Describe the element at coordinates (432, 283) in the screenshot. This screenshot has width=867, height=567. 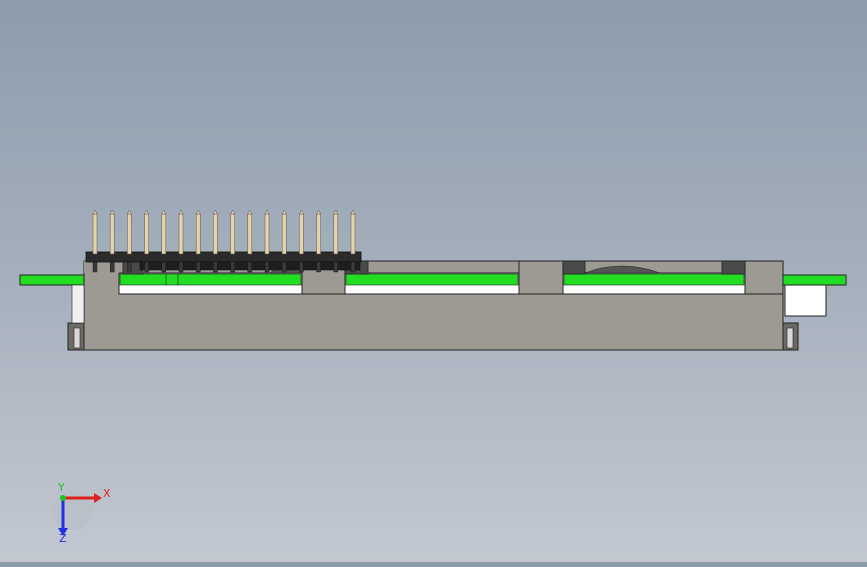
I see `housing-windows` at that location.